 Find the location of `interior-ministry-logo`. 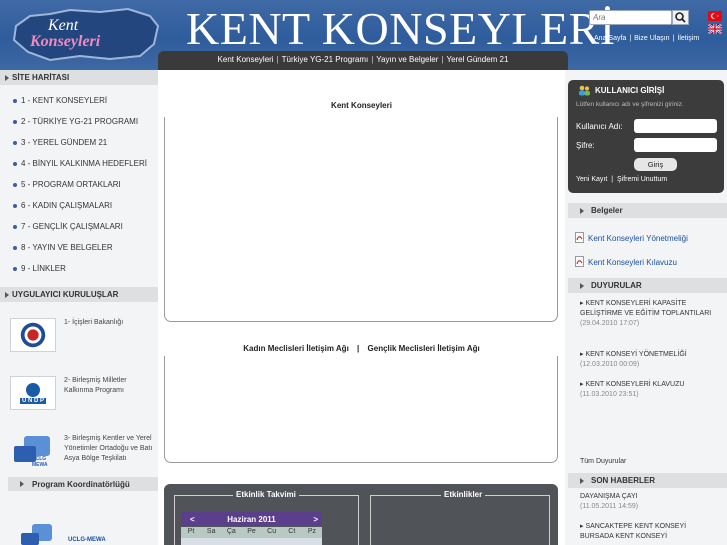

interior-ministry-logo is located at coordinates (33, 335).